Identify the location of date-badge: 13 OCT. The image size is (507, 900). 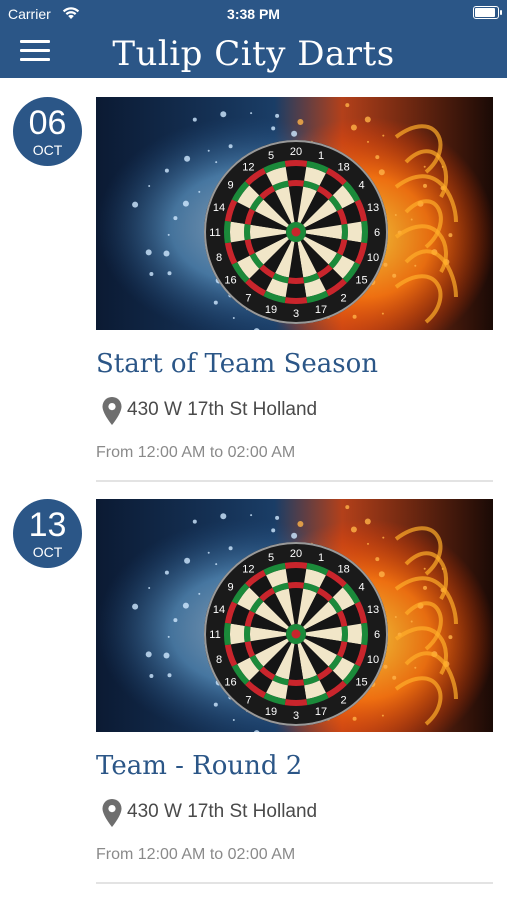
(47, 533).